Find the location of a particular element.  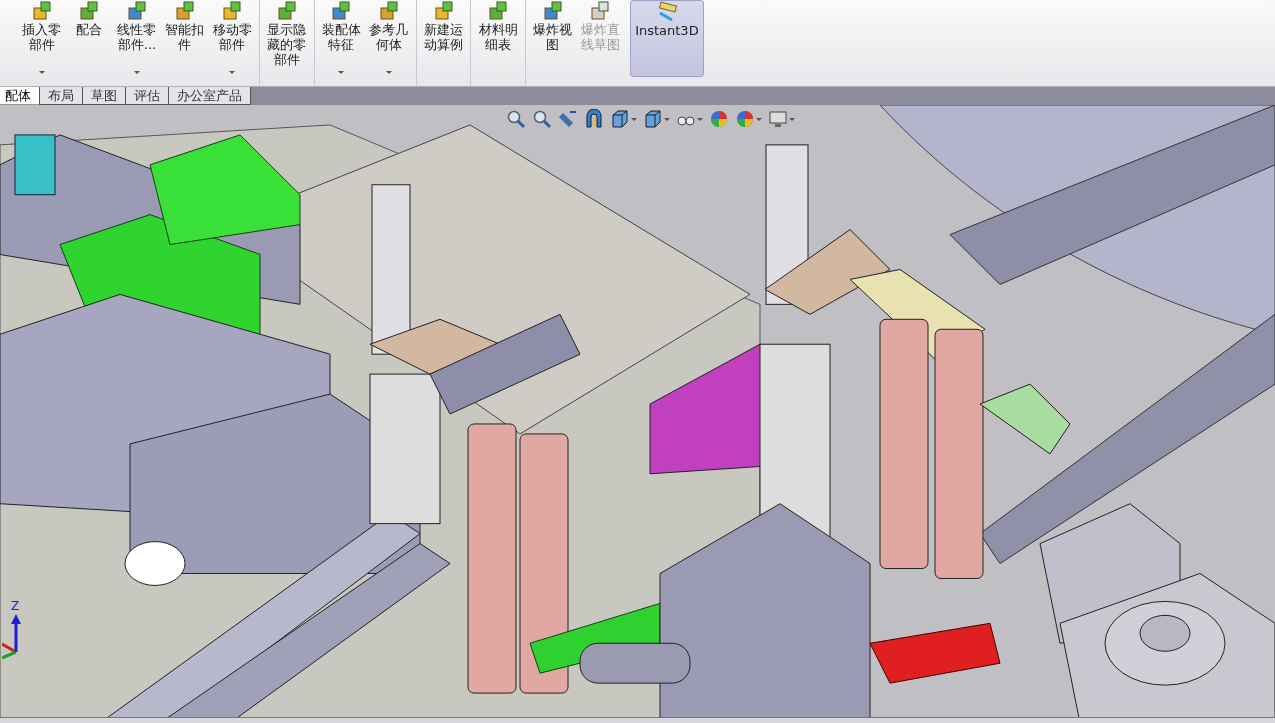

toolbar-button: 材料明细表 is located at coordinates (496, 43).